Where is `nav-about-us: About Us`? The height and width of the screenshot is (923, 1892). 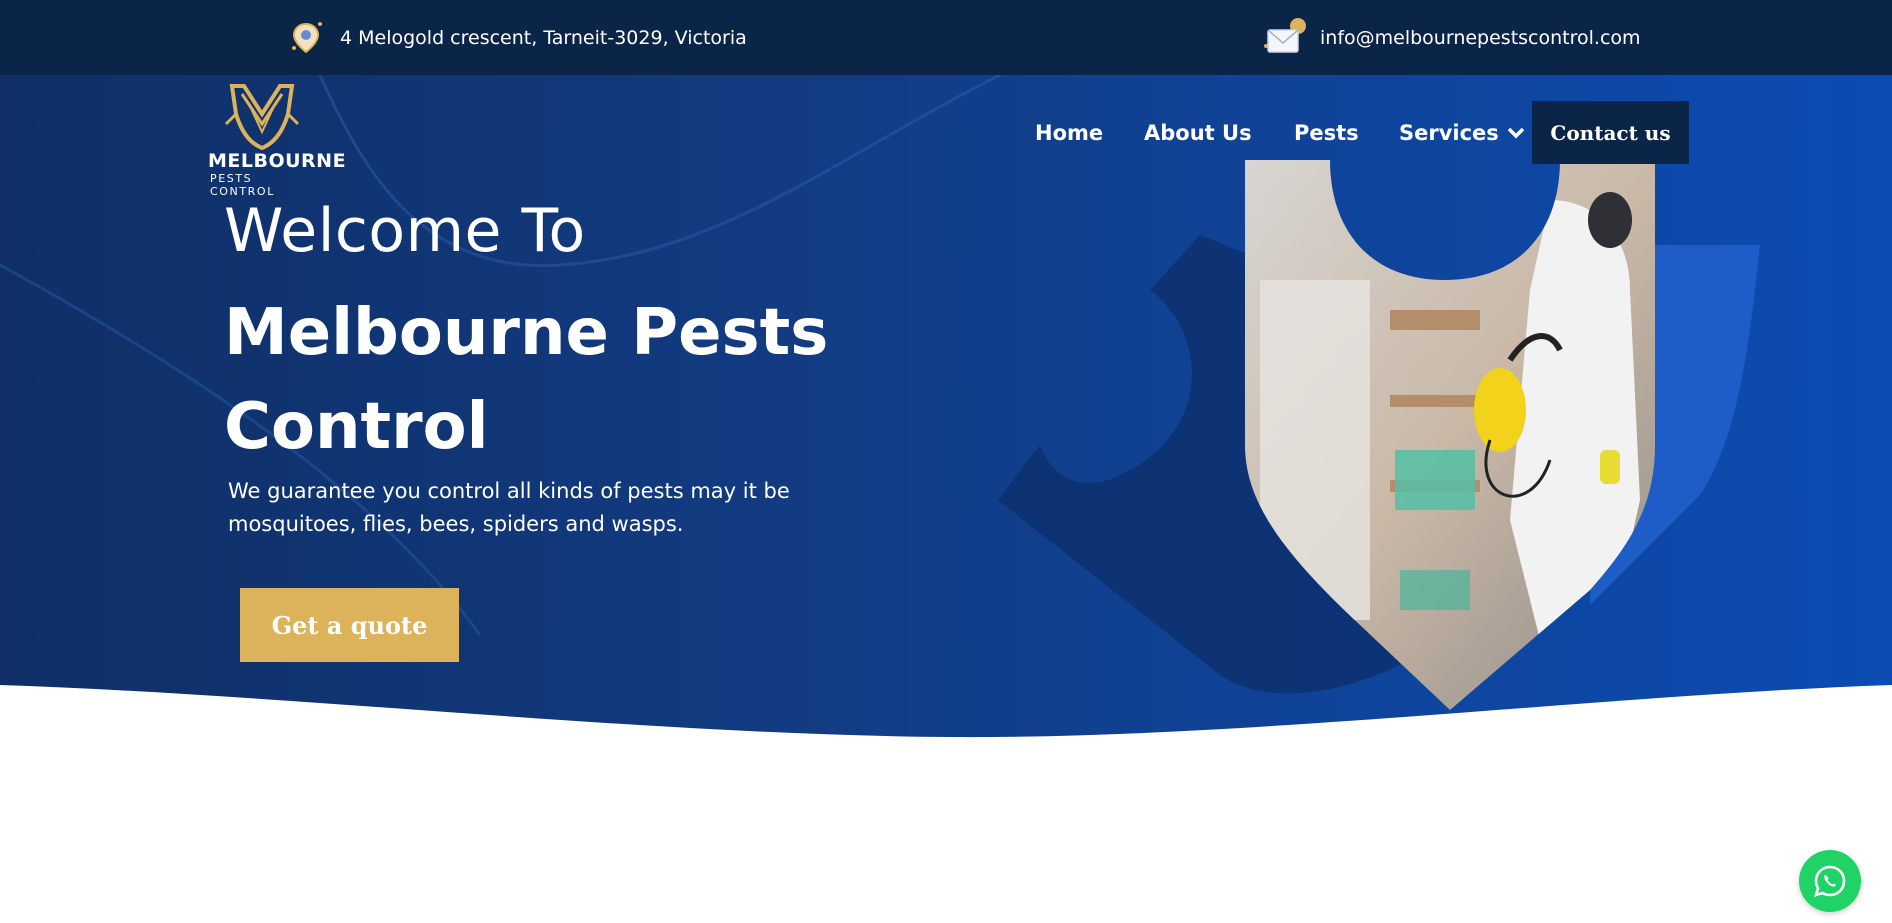
nav-about-us: About Us is located at coordinates (1198, 133).